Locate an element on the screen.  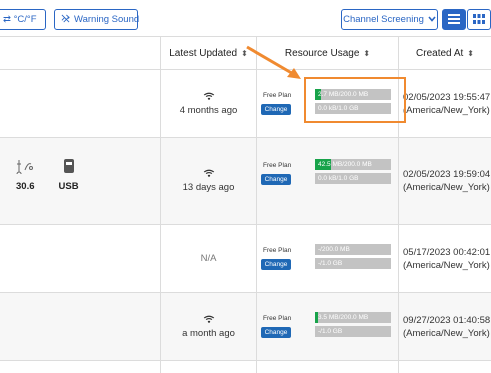
created-cell: 02/05/2023 19:59:04 (America/New_York) is located at coordinates (444, 181).